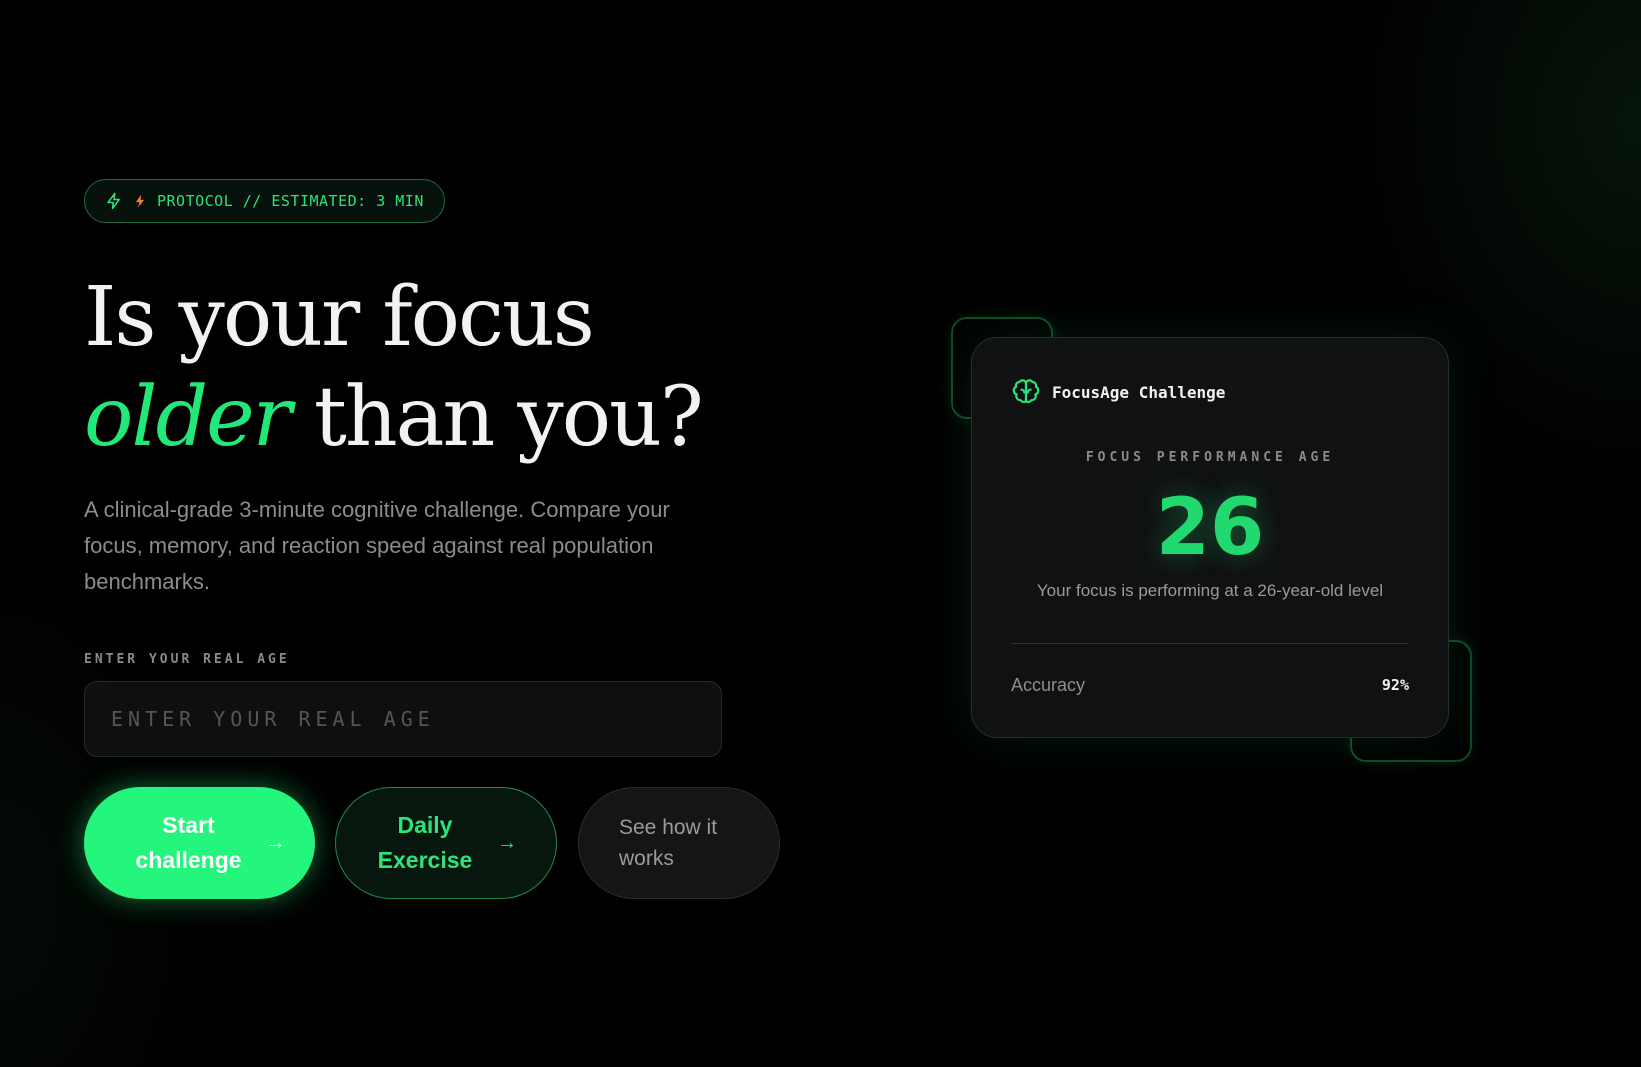  What do you see at coordinates (403, 719) in the screenshot?
I see `age-input` at bounding box center [403, 719].